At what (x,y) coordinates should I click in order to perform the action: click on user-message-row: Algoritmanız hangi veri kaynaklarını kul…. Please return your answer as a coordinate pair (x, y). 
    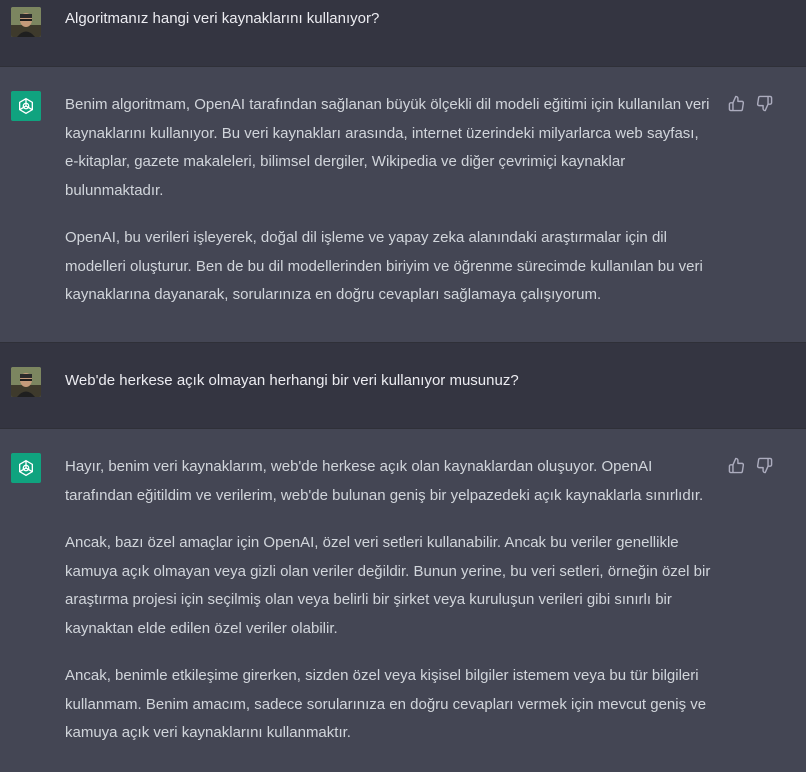
    Looking at the image, I should click on (403, 33).